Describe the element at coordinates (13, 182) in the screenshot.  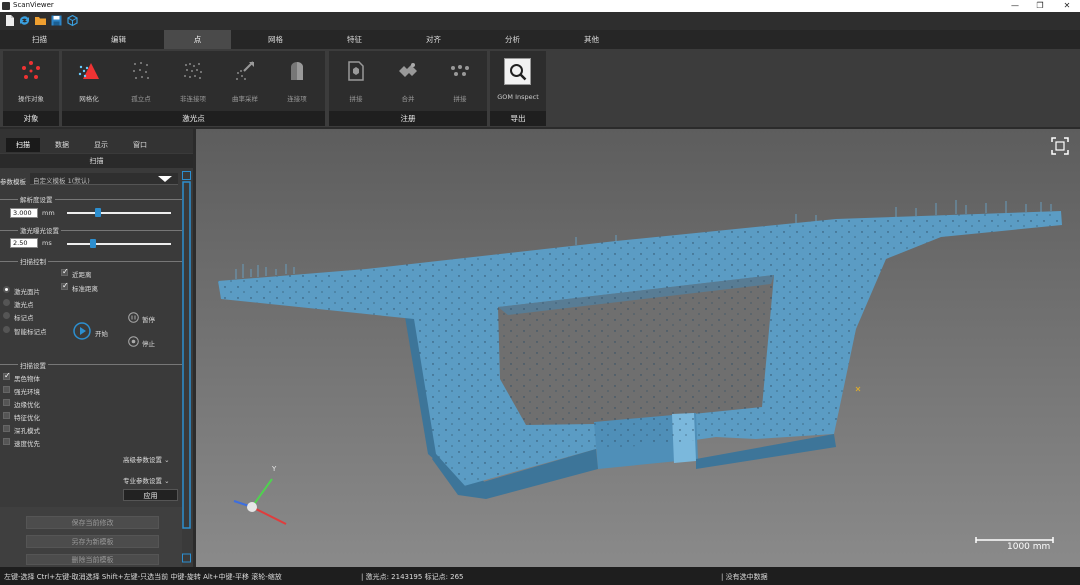
I see `template-label: 参数模板` at that location.